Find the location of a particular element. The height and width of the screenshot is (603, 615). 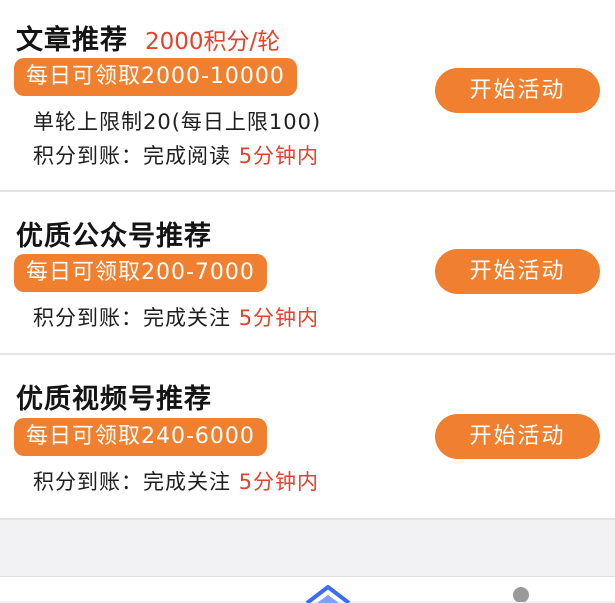

credit-info: 积分到账：完成阅读 5分钟内 is located at coordinates (176, 155).